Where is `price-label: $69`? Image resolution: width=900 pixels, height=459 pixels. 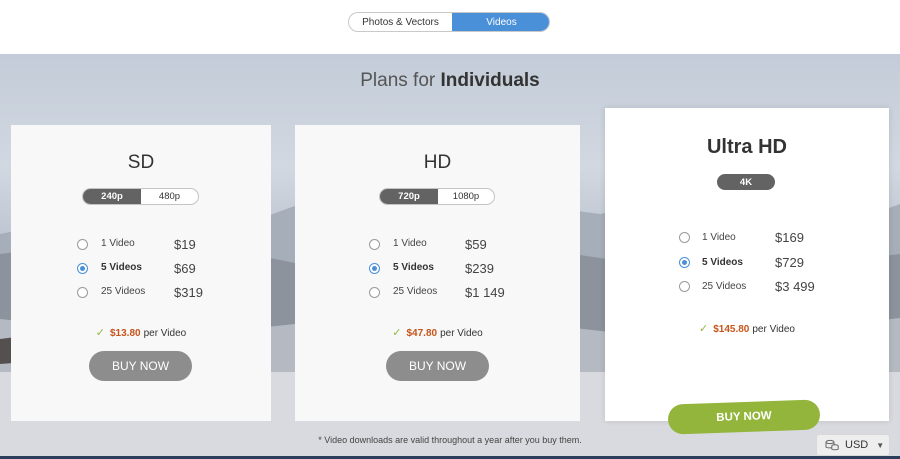 price-label: $69 is located at coordinates (185, 268).